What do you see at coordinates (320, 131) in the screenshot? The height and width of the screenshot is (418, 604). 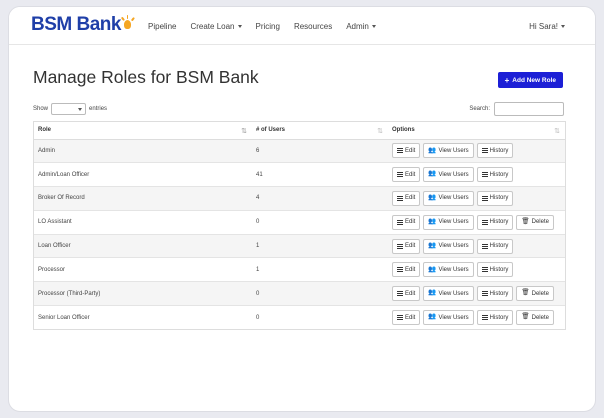 I see `column-header-users: # of Users ⇅` at bounding box center [320, 131].